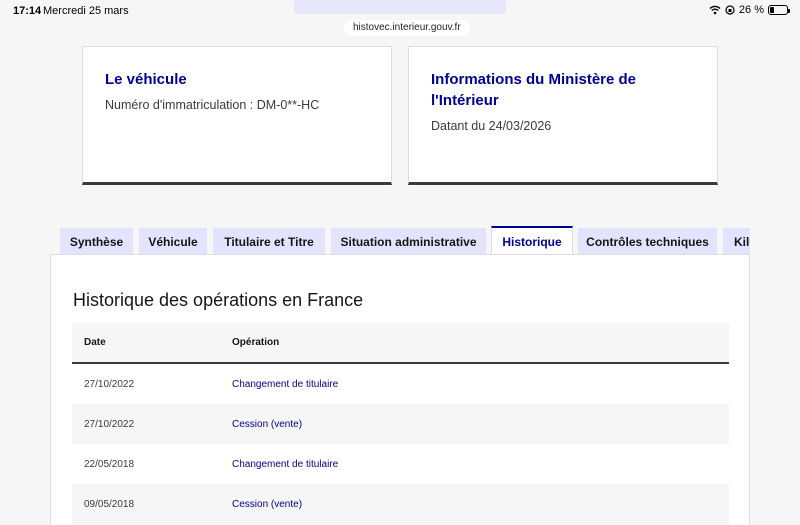 The width and height of the screenshot is (800, 525). I want to click on wifi-icon, so click(715, 10).